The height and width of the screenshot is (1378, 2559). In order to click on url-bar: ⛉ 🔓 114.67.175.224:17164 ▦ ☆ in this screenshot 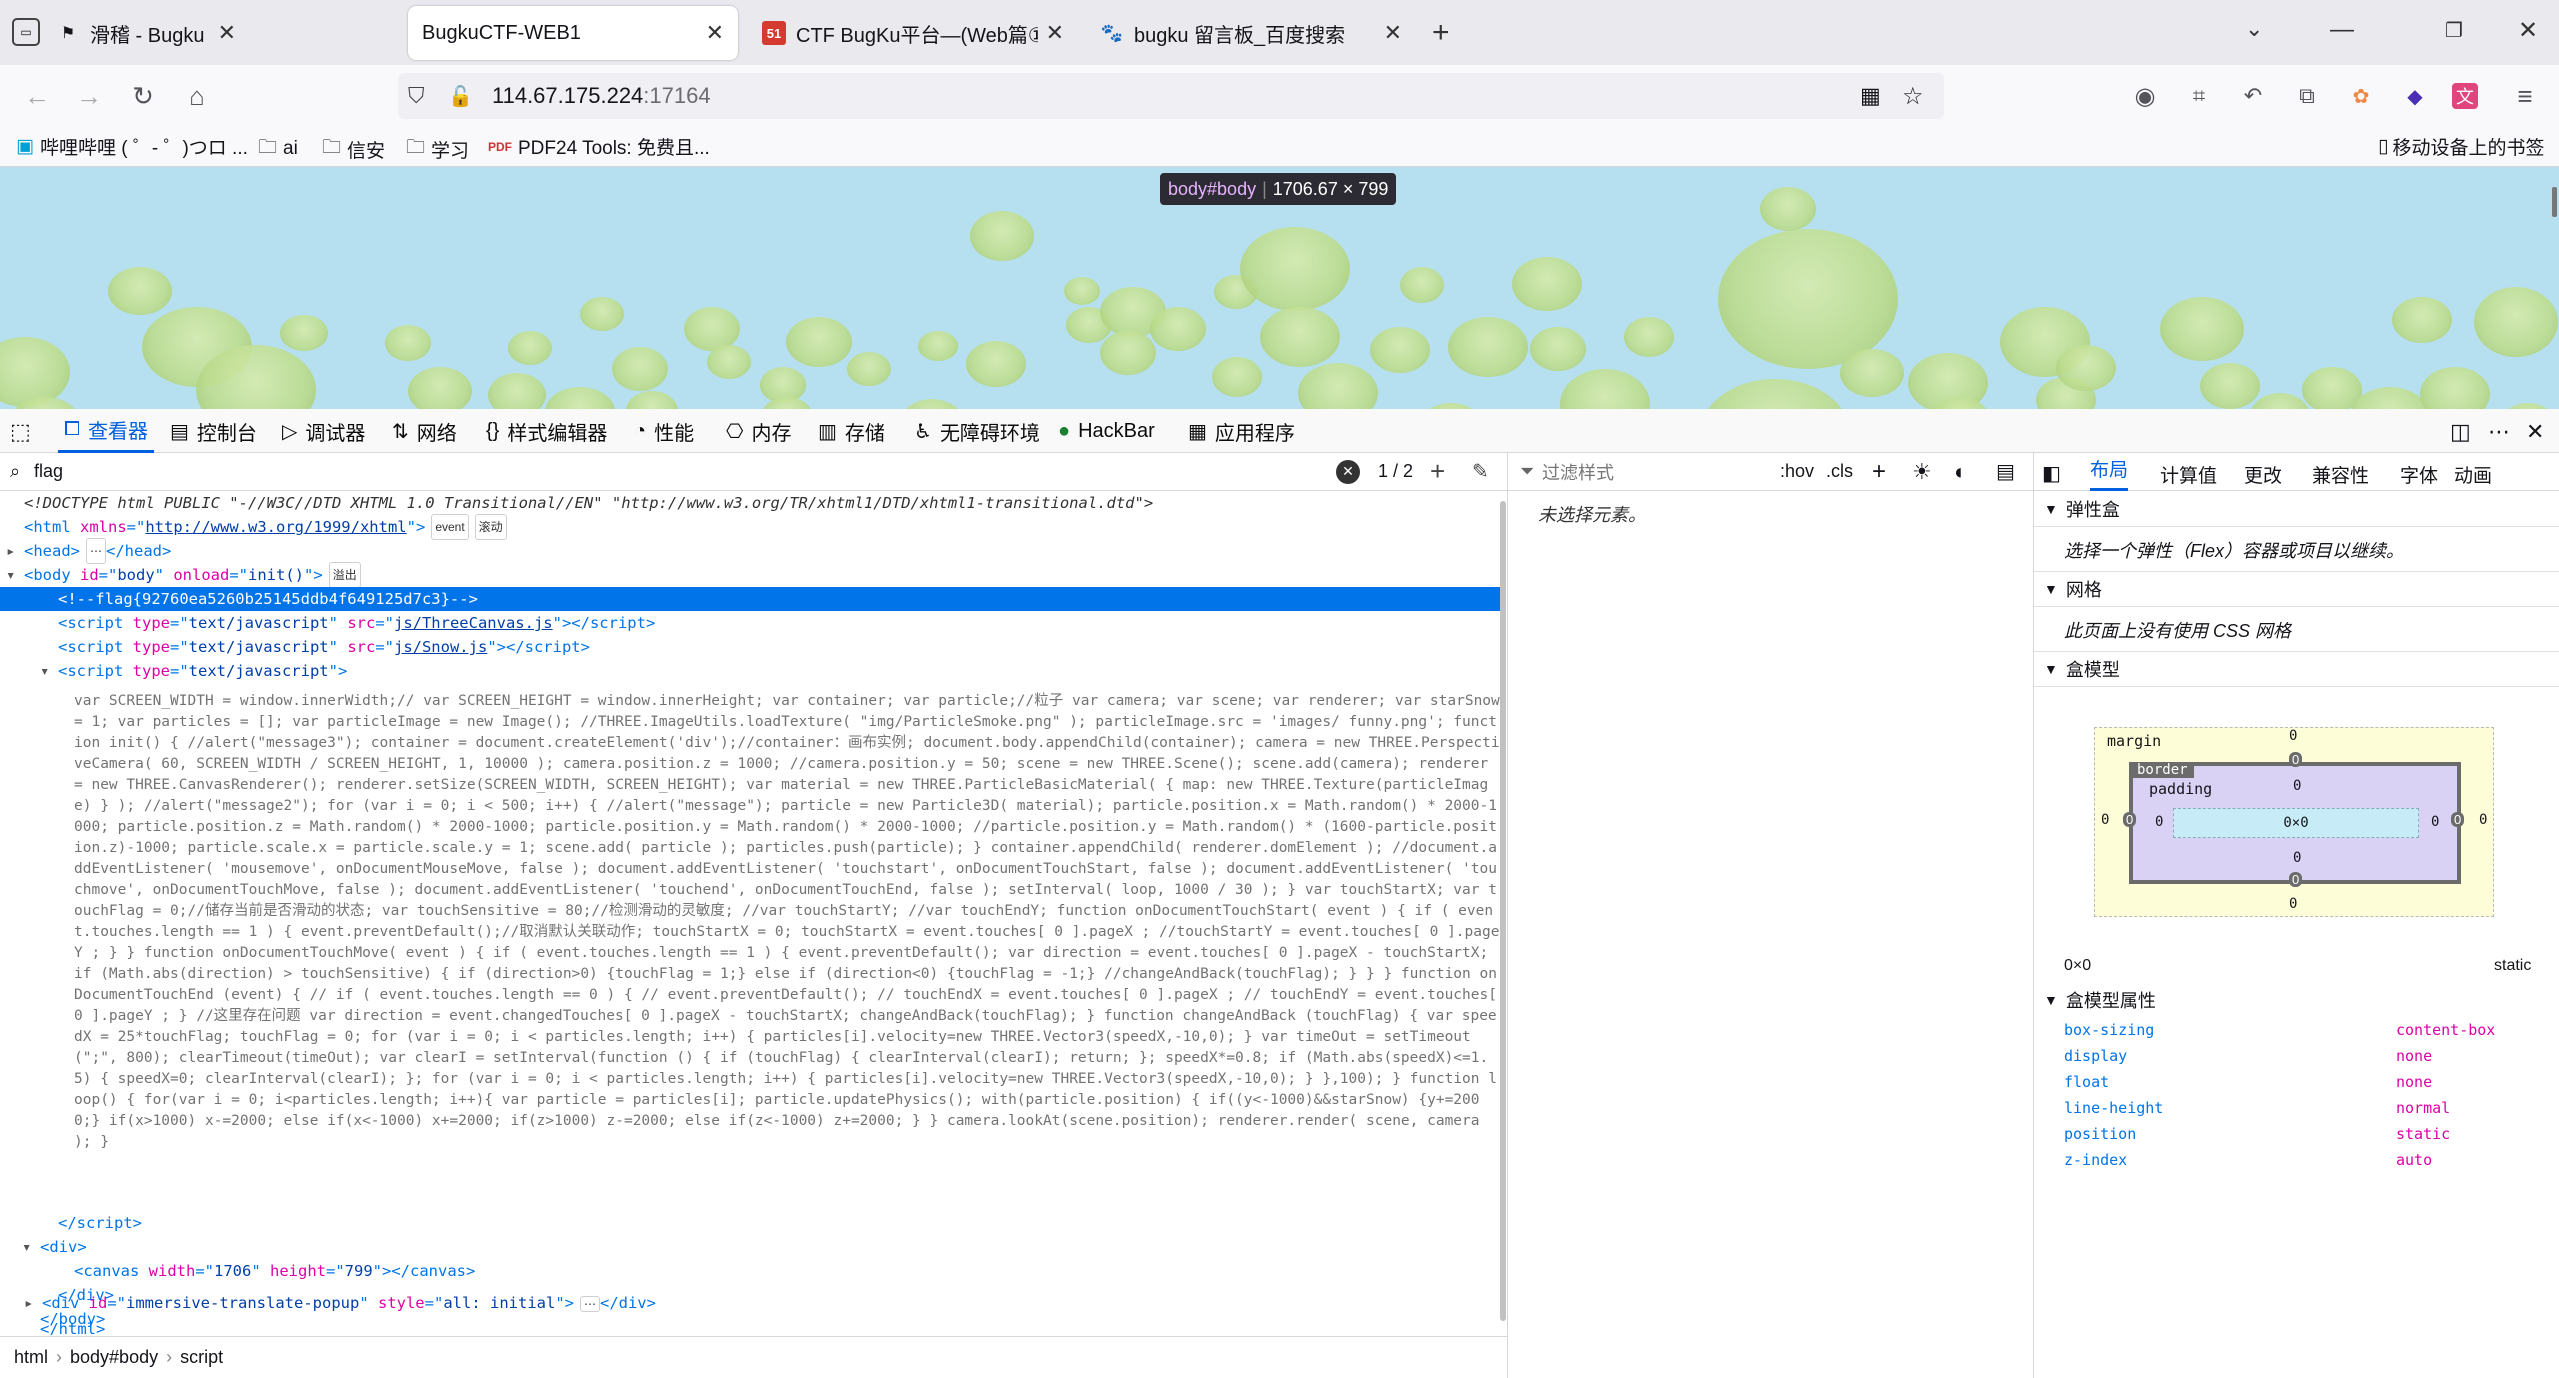, I will do `click(1171, 96)`.